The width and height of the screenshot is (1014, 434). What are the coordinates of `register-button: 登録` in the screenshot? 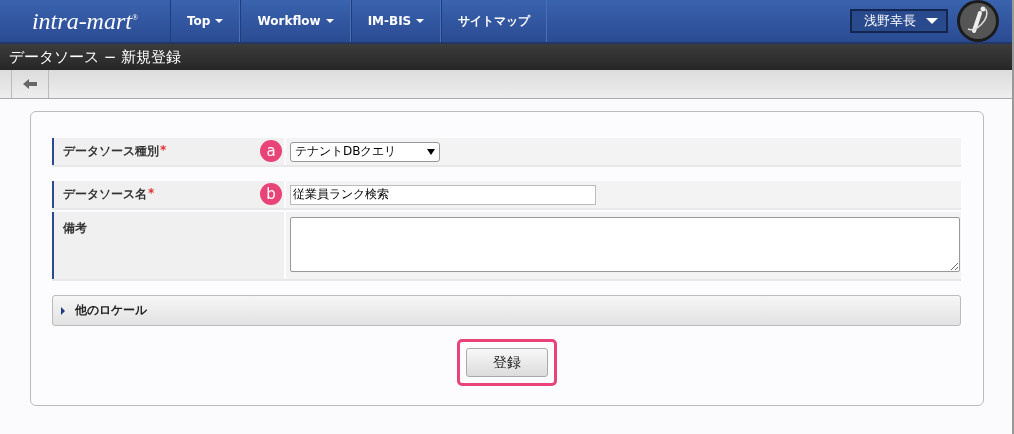 It's located at (506, 362).